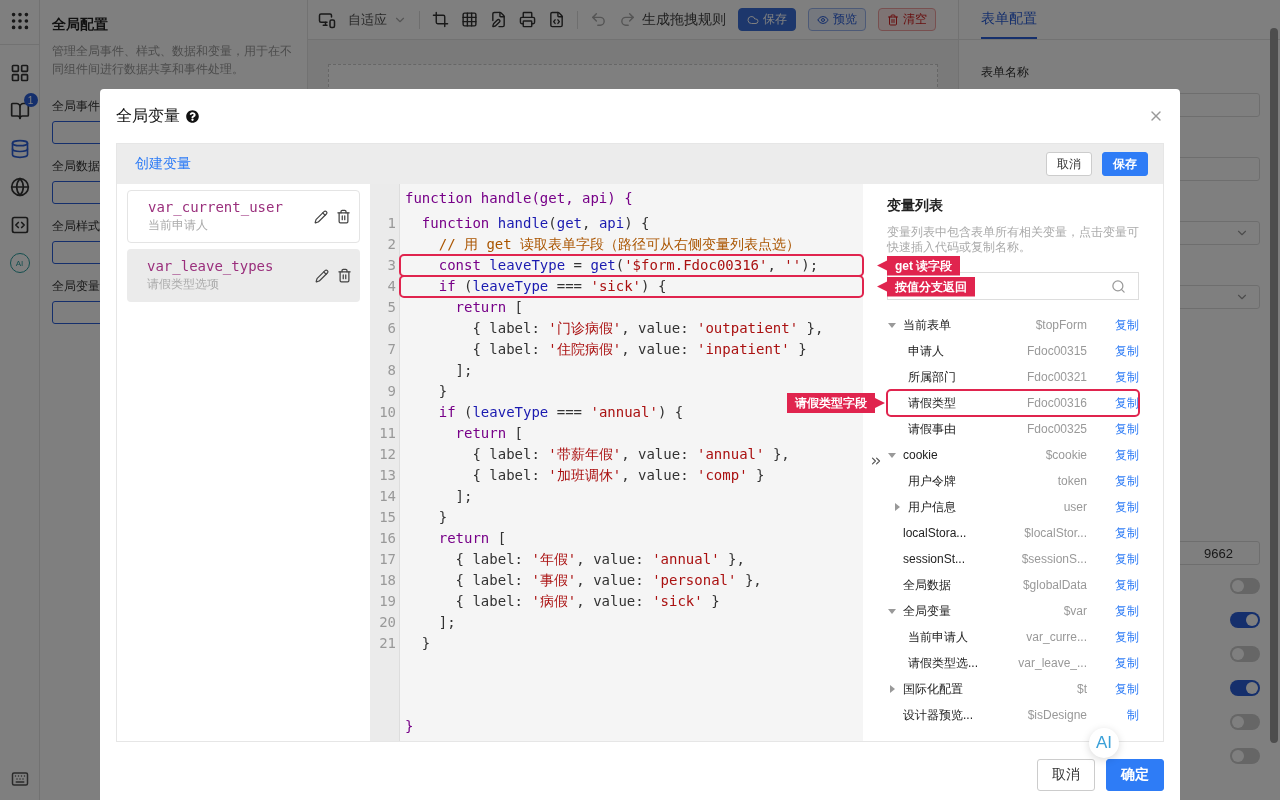 This screenshot has height=800, width=1280. I want to click on code-line: { label: '门诊病假', value: 'outpatient' },, so click(647, 328).